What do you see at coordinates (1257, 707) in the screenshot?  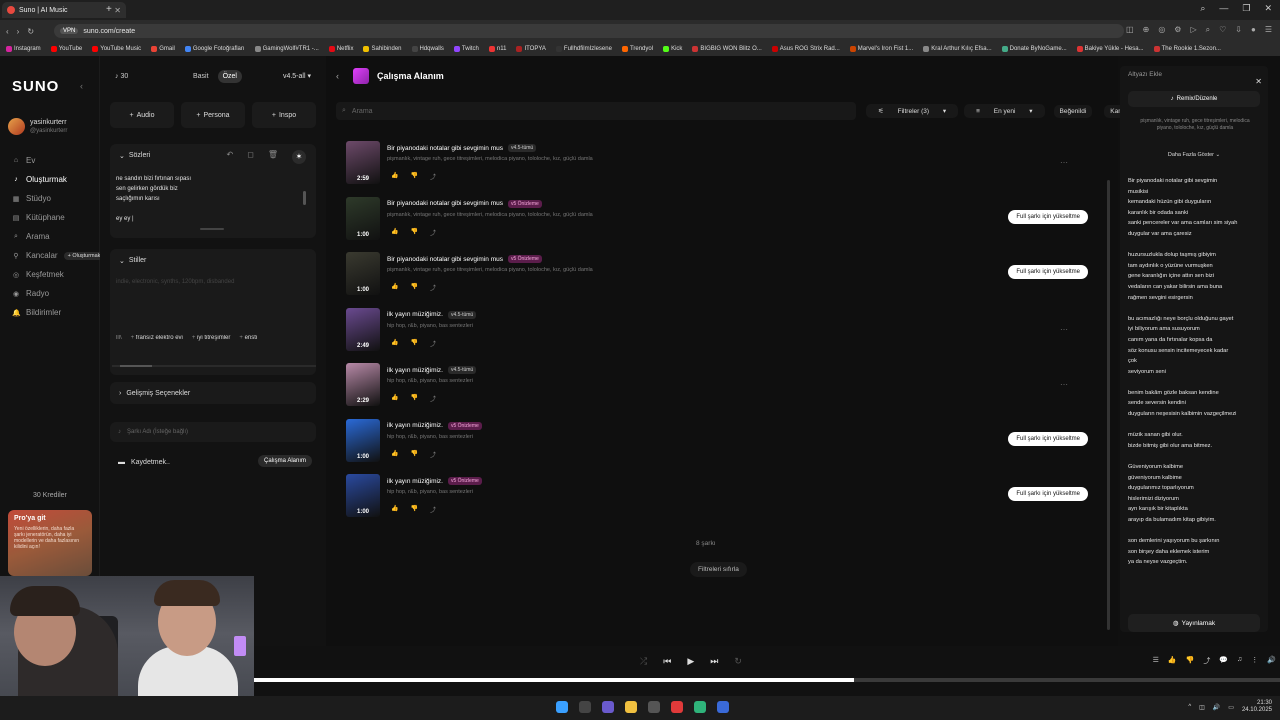 I see `clock: 21:30 24.10.2025` at bounding box center [1257, 707].